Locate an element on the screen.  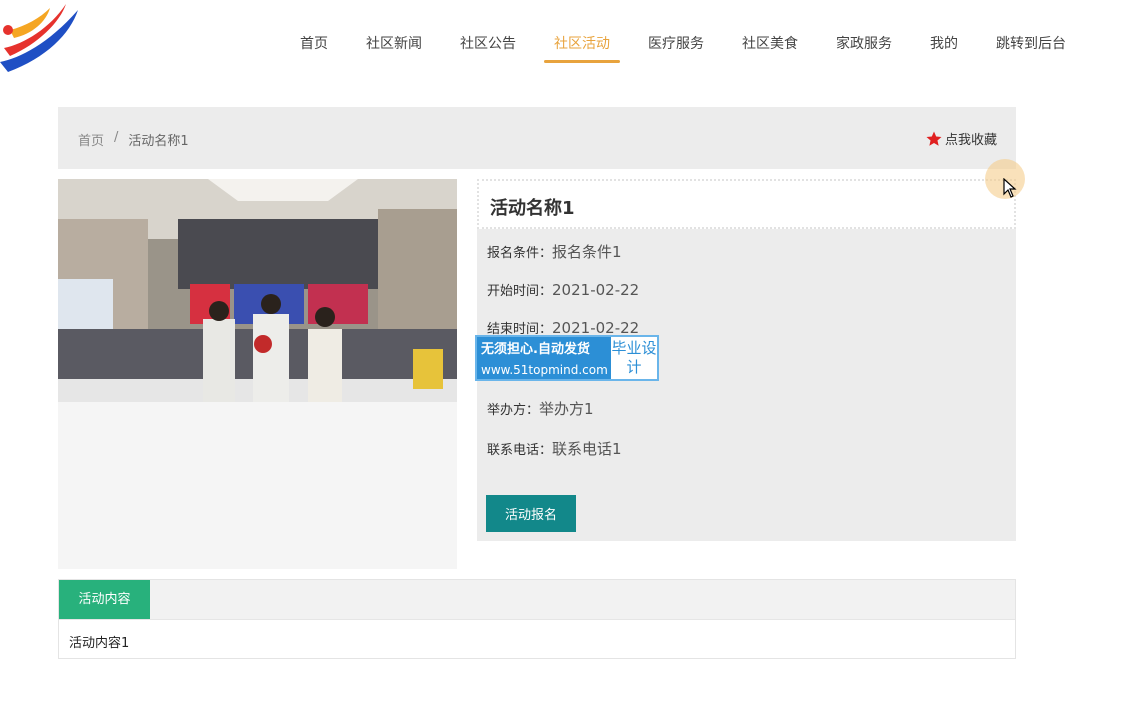
nav-item-housekeeping: 家政服务 is located at coordinates (864, 44).